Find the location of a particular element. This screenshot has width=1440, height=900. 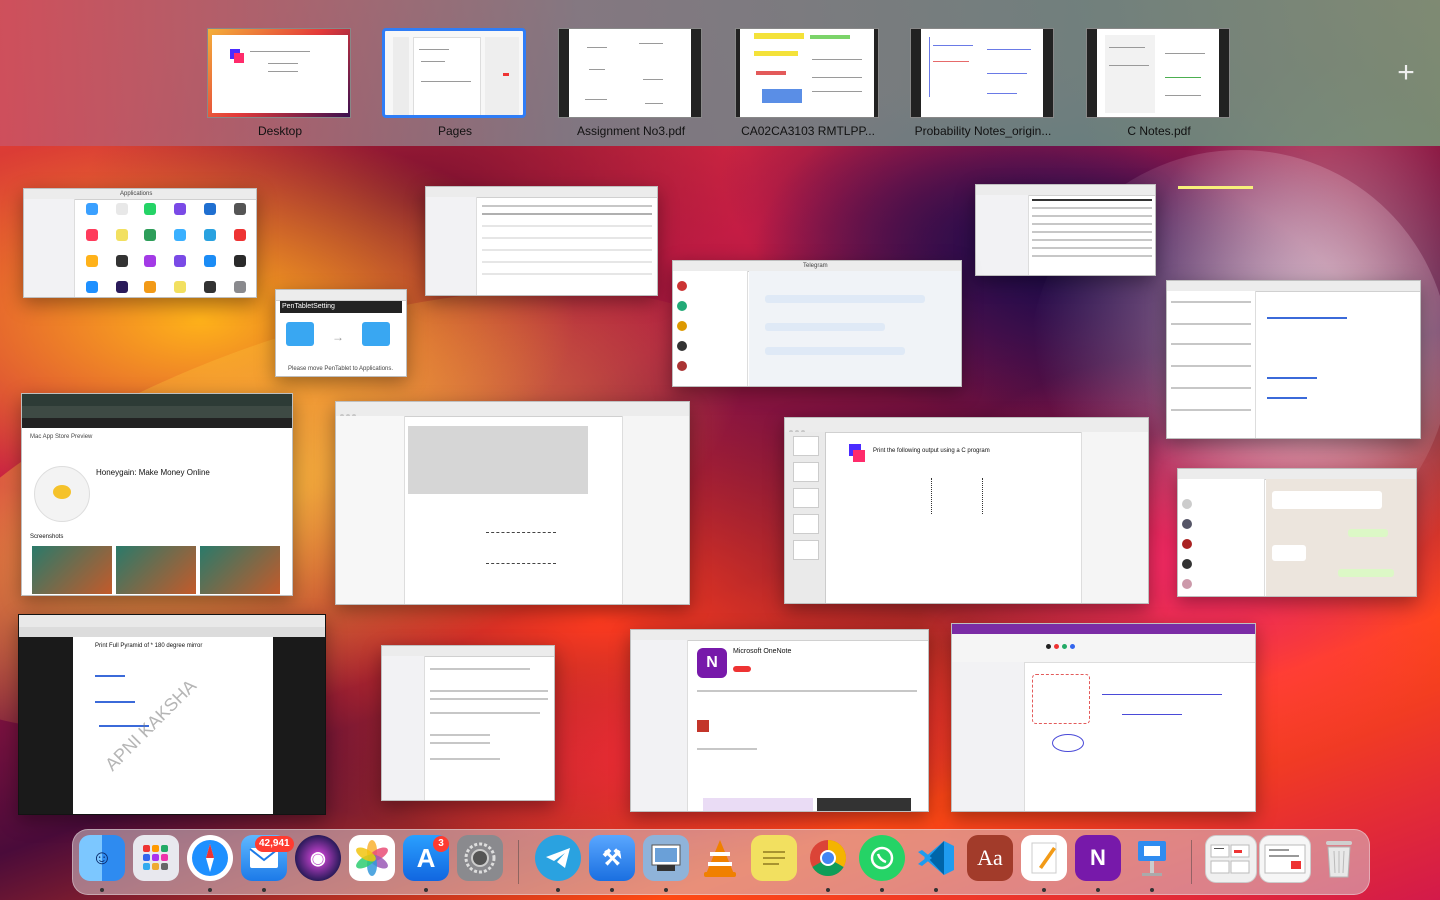

space-label: Pages is located at coordinates (455, 131).